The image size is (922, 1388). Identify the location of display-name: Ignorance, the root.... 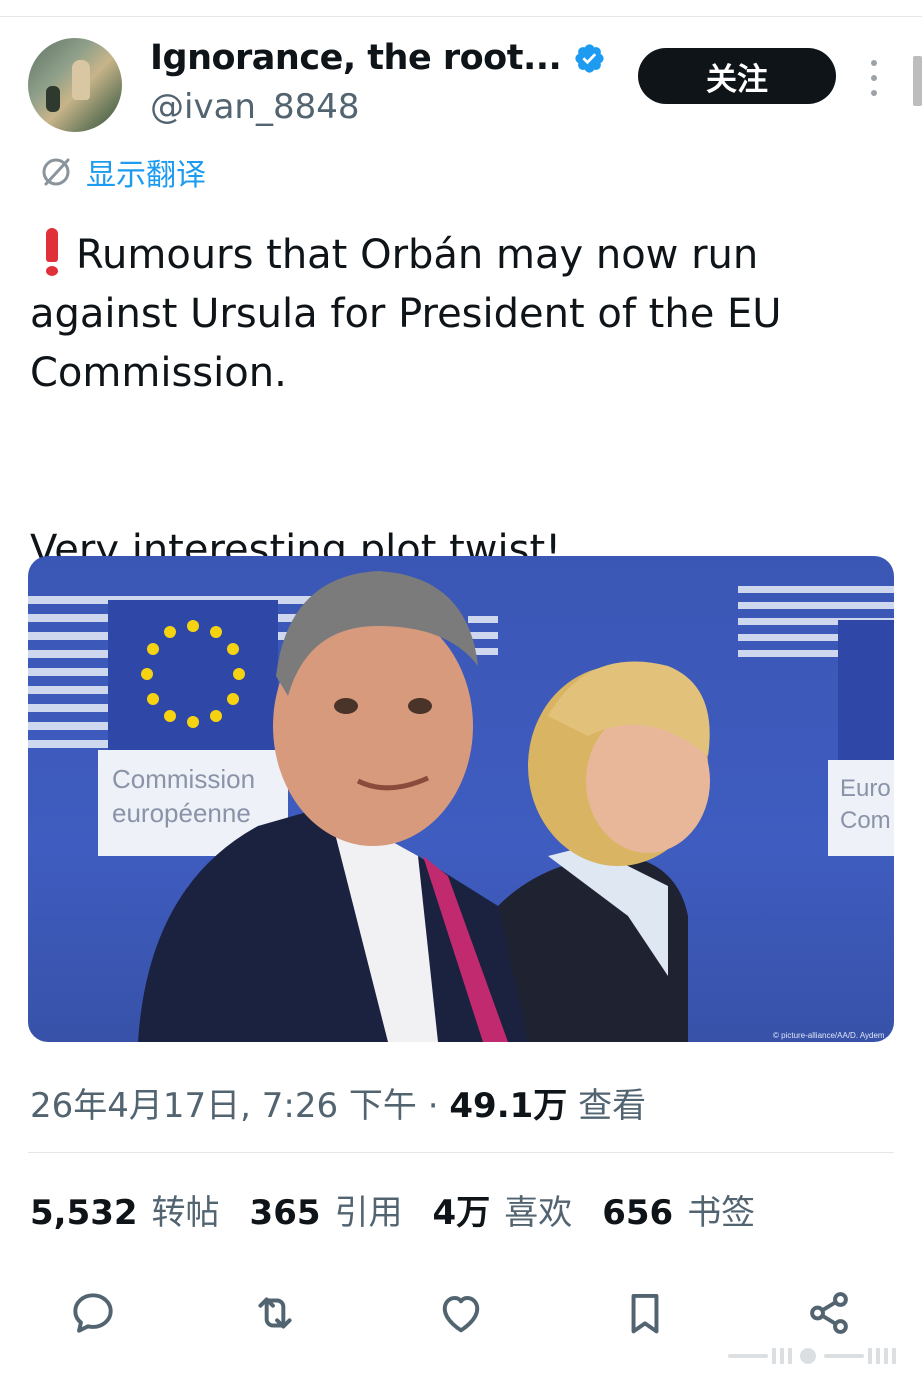
(356, 58).